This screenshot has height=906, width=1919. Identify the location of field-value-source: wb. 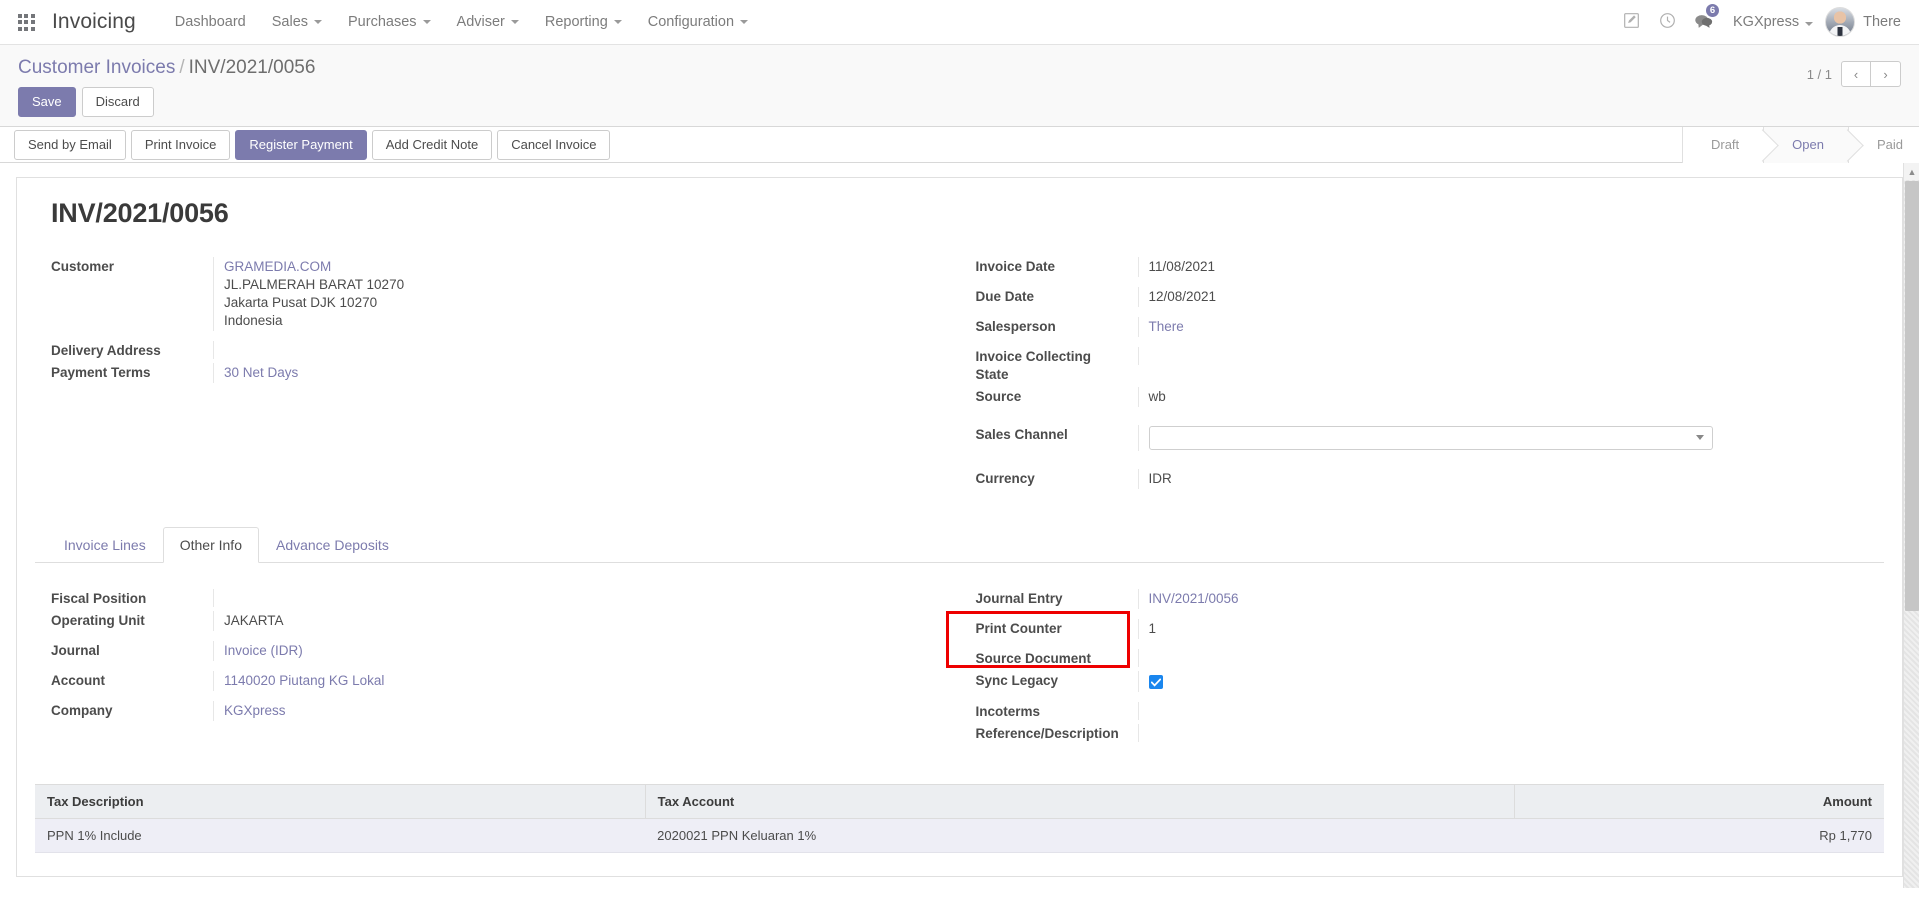
(1499, 396).